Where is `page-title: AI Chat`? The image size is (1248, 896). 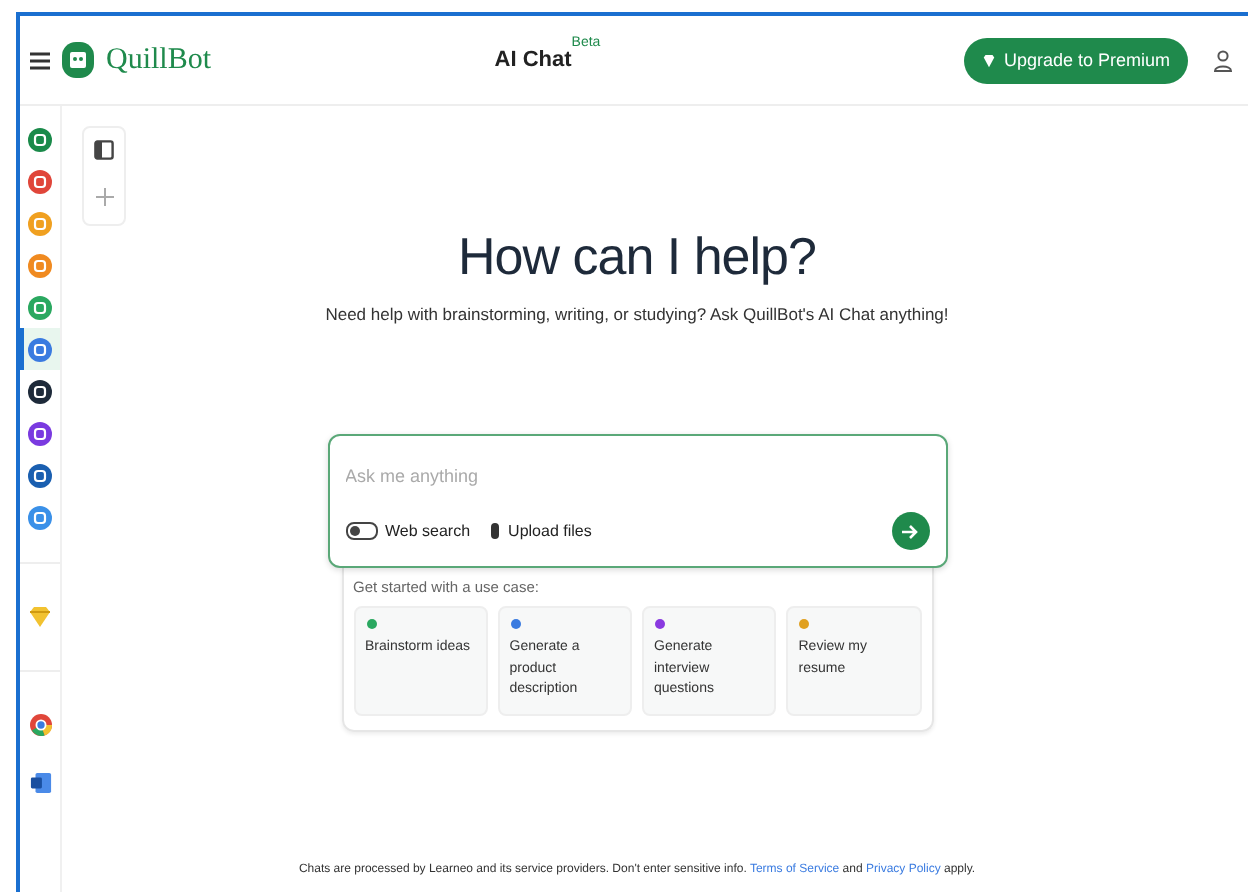 page-title: AI Chat is located at coordinates (533, 60).